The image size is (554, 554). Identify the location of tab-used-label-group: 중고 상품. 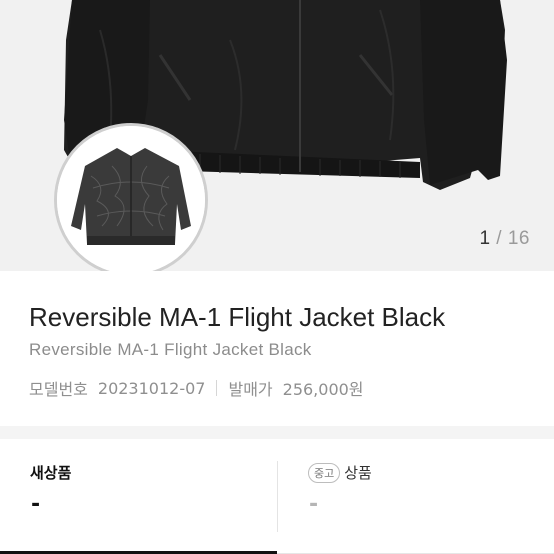
(340, 472).